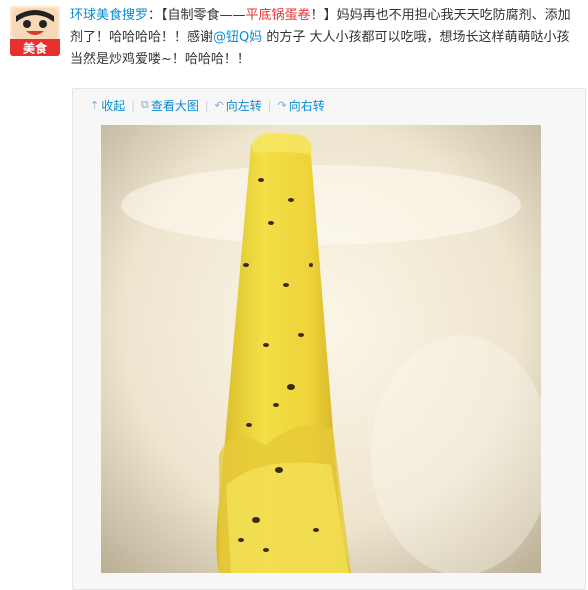 The height and width of the screenshot is (590, 588). What do you see at coordinates (237, 37) in the screenshot?
I see `mention-link: @钮Q妈` at bounding box center [237, 37].